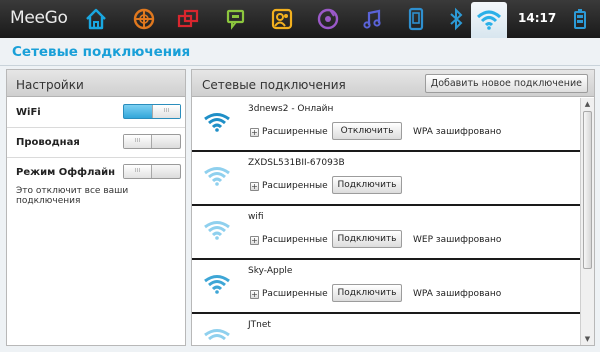  What do you see at coordinates (66, 172) in the screenshot?
I see `setting-label: Режим Оффлайн` at bounding box center [66, 172].